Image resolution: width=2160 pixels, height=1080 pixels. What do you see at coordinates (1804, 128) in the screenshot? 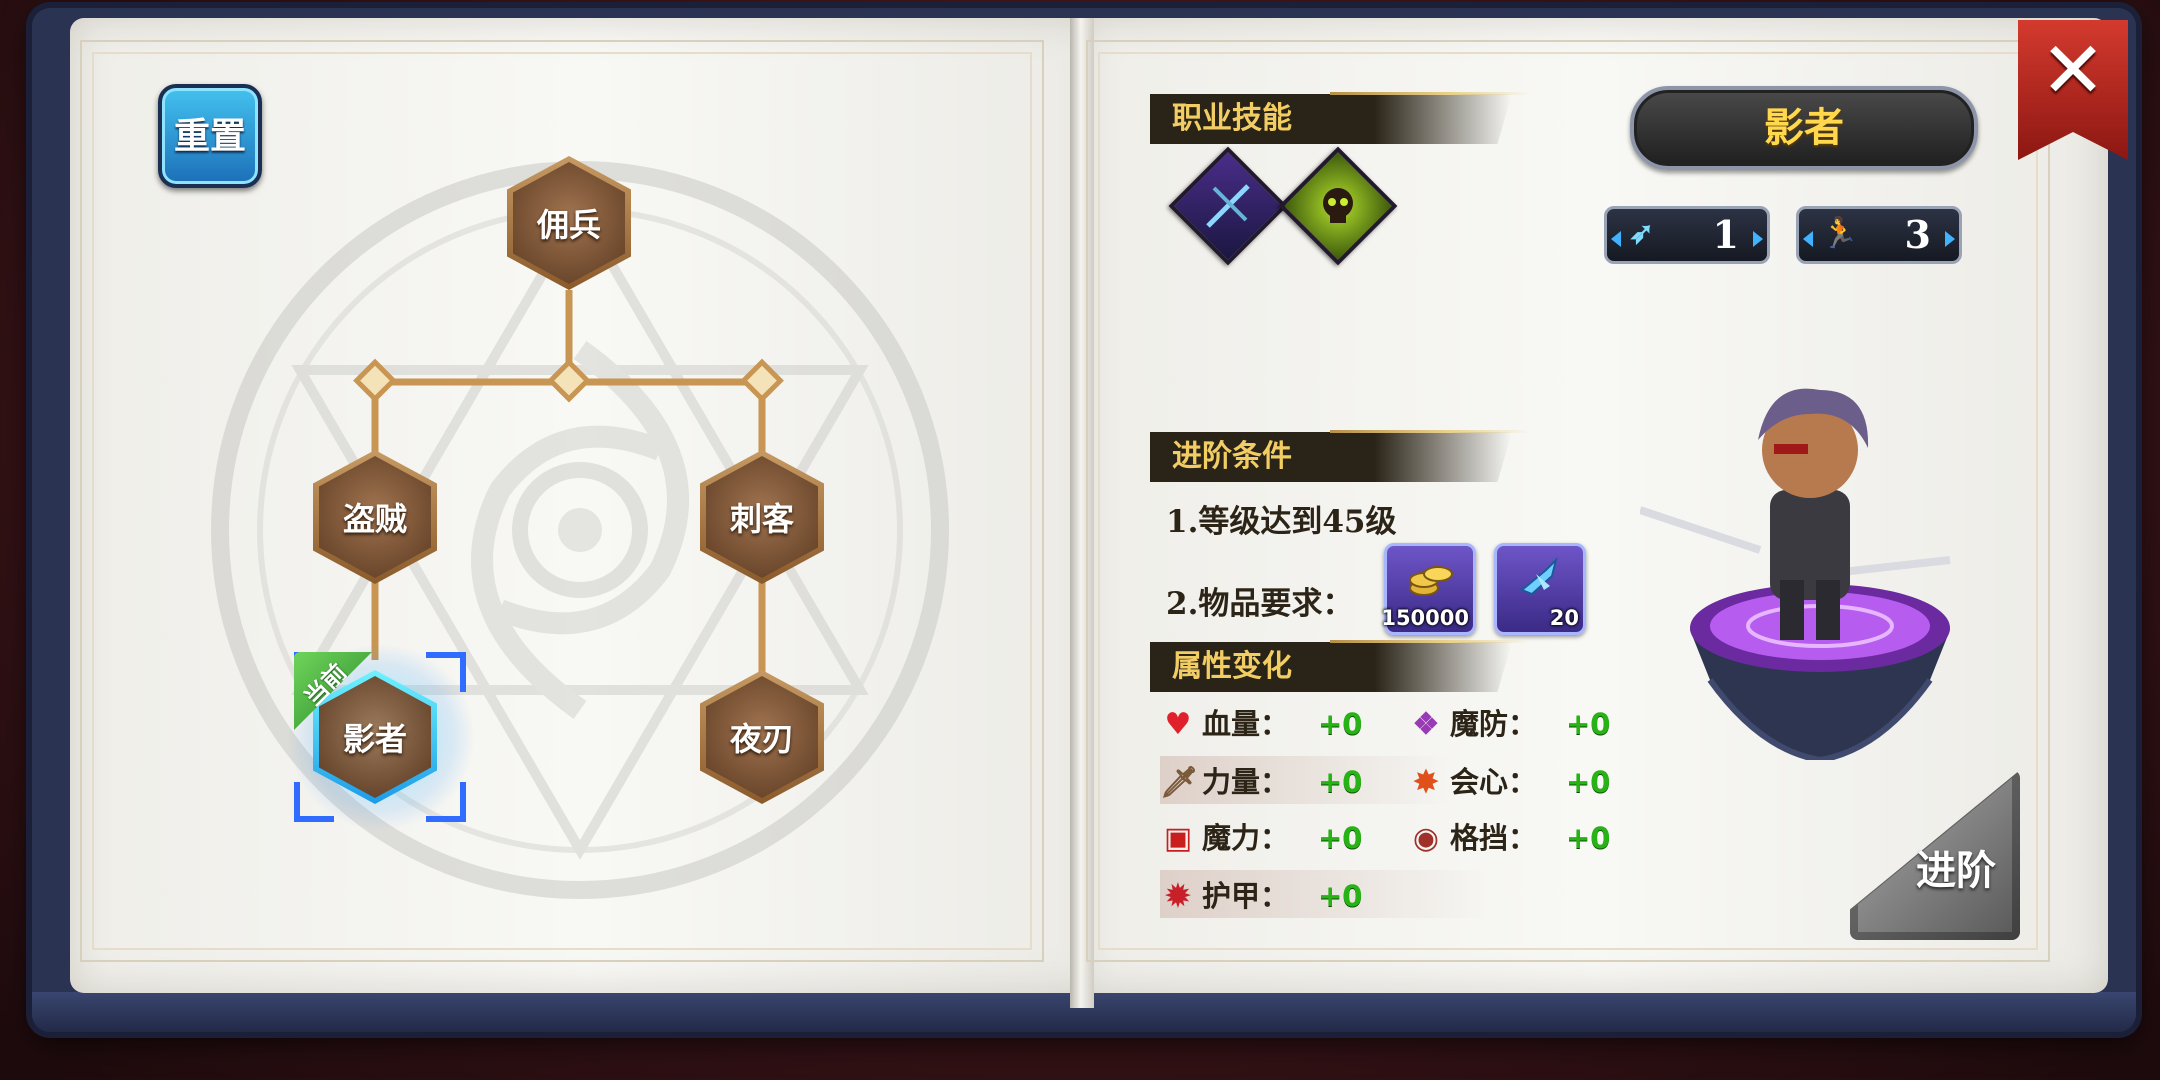
I see `class-name-plate: 影者` at bounding box center [1804, 128].